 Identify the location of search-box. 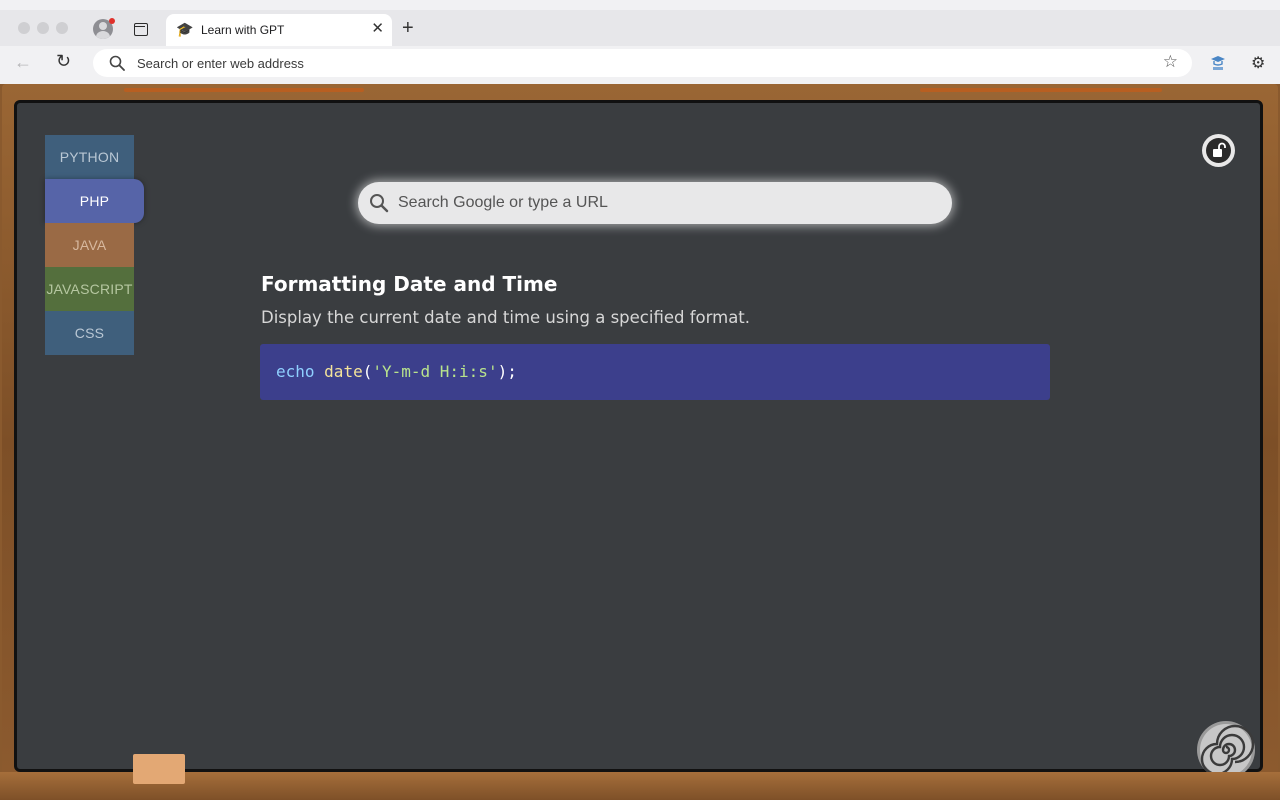
(655, 203).